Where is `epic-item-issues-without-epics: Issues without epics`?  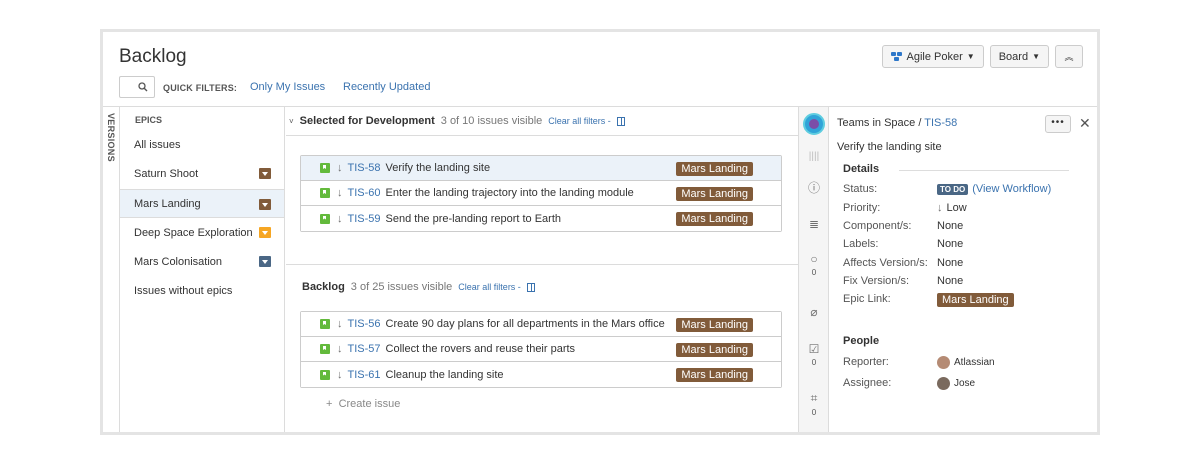
epic-item-issues-without-epics: Issues without epics is located at coordinates (202, 290).